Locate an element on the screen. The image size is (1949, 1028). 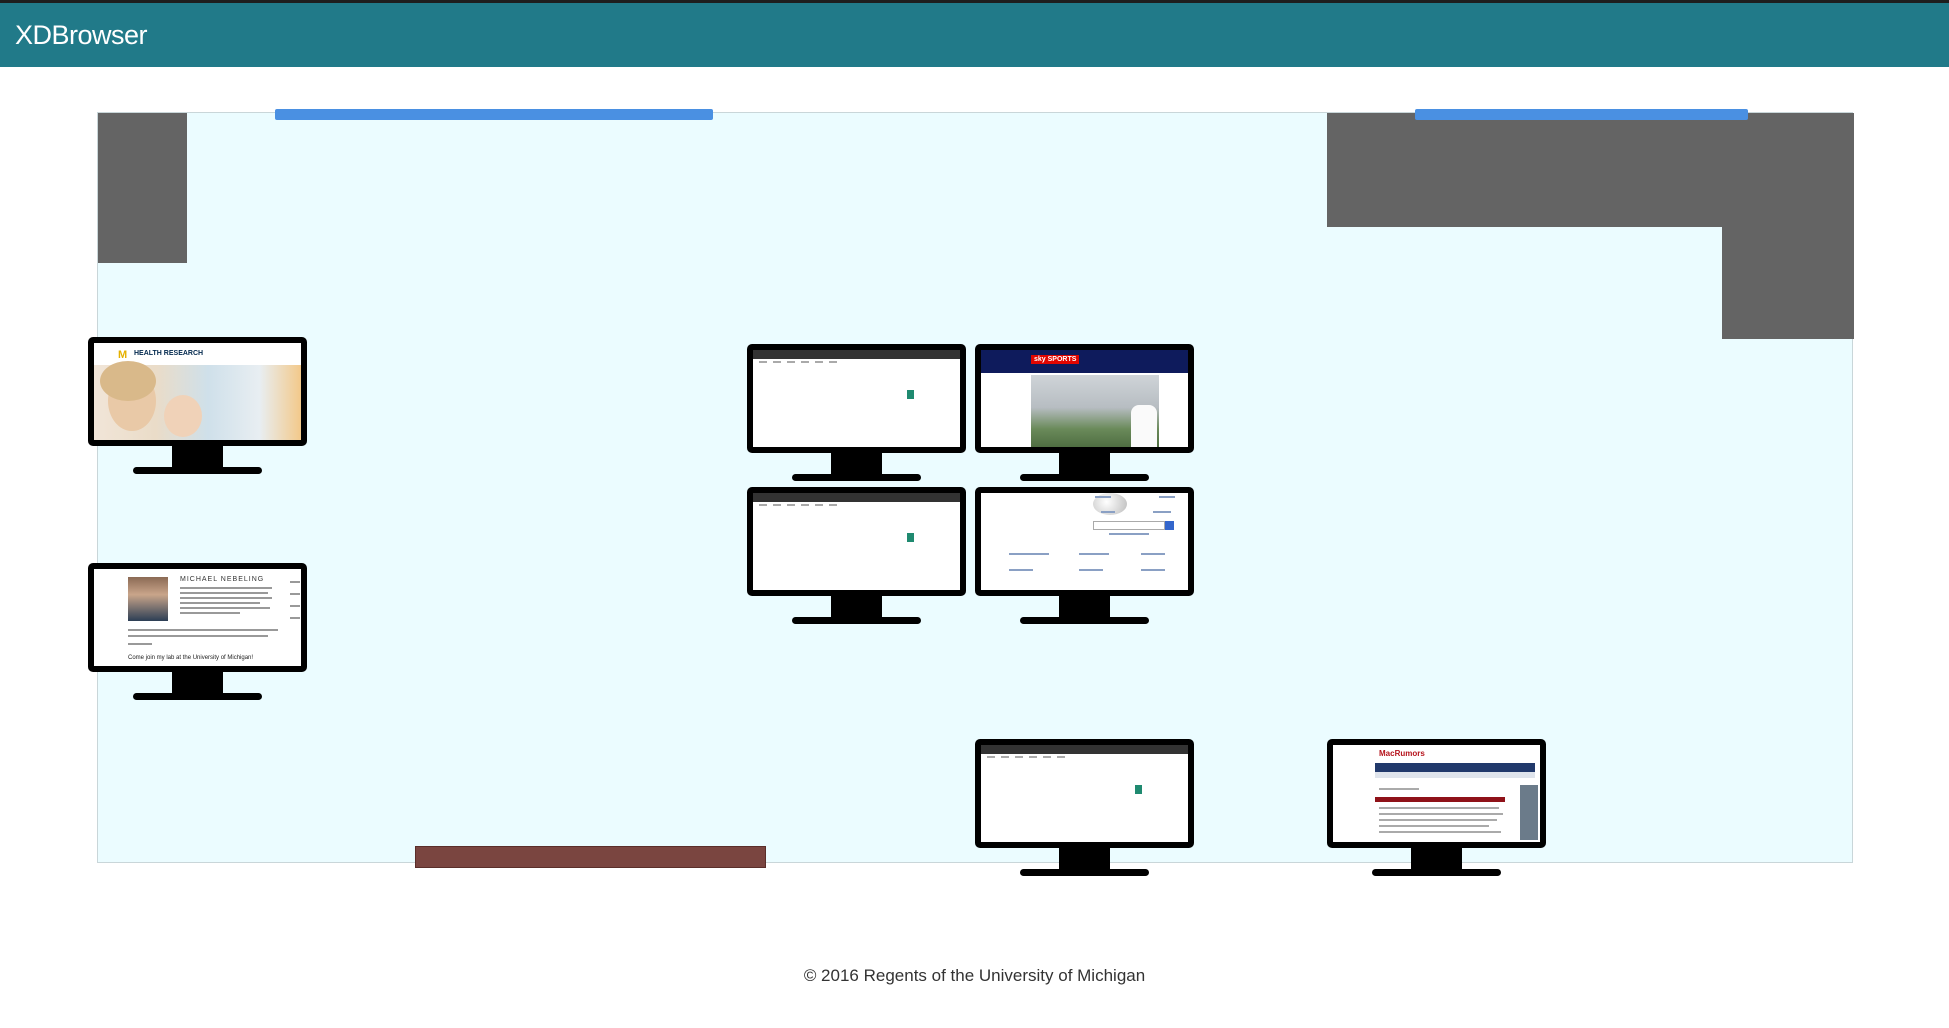
site-preview-sky-sports: sky SPORTS is located at coordinates (1084, 398).